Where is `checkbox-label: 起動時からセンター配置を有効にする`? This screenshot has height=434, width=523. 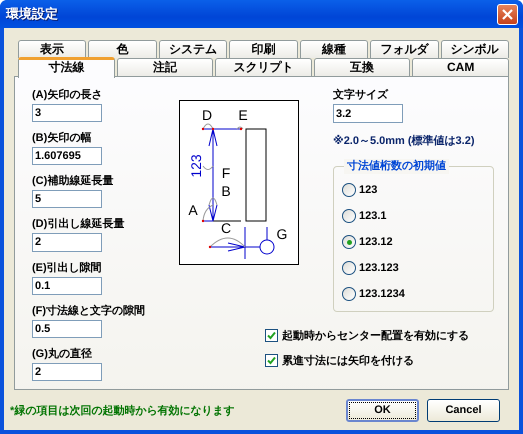
checkbox-label: 起動時からセンター配置を有効にする is located at coordinates (375, 335).